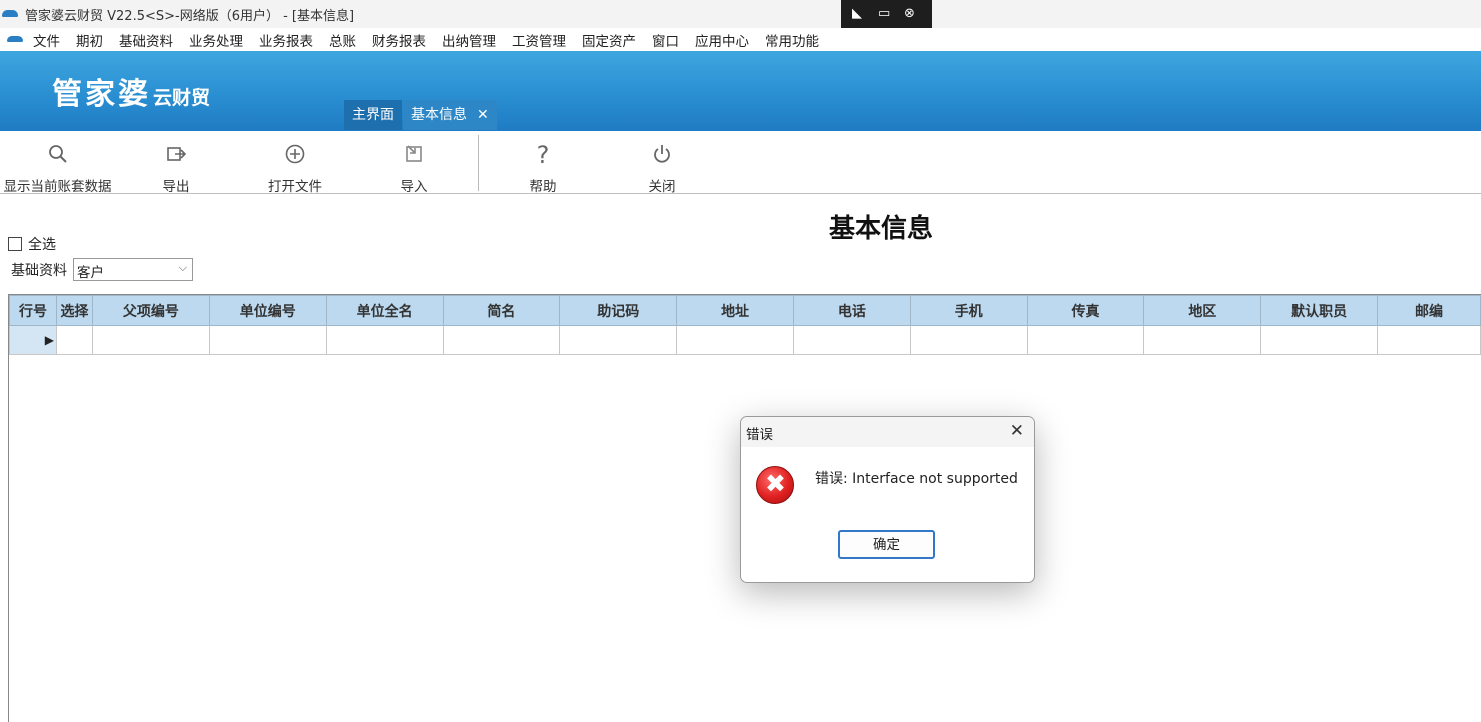  What do you see at coordinates (775, 485) in the screenshot?
I see `error-icon: ✖` at bounding box center [775, 485].